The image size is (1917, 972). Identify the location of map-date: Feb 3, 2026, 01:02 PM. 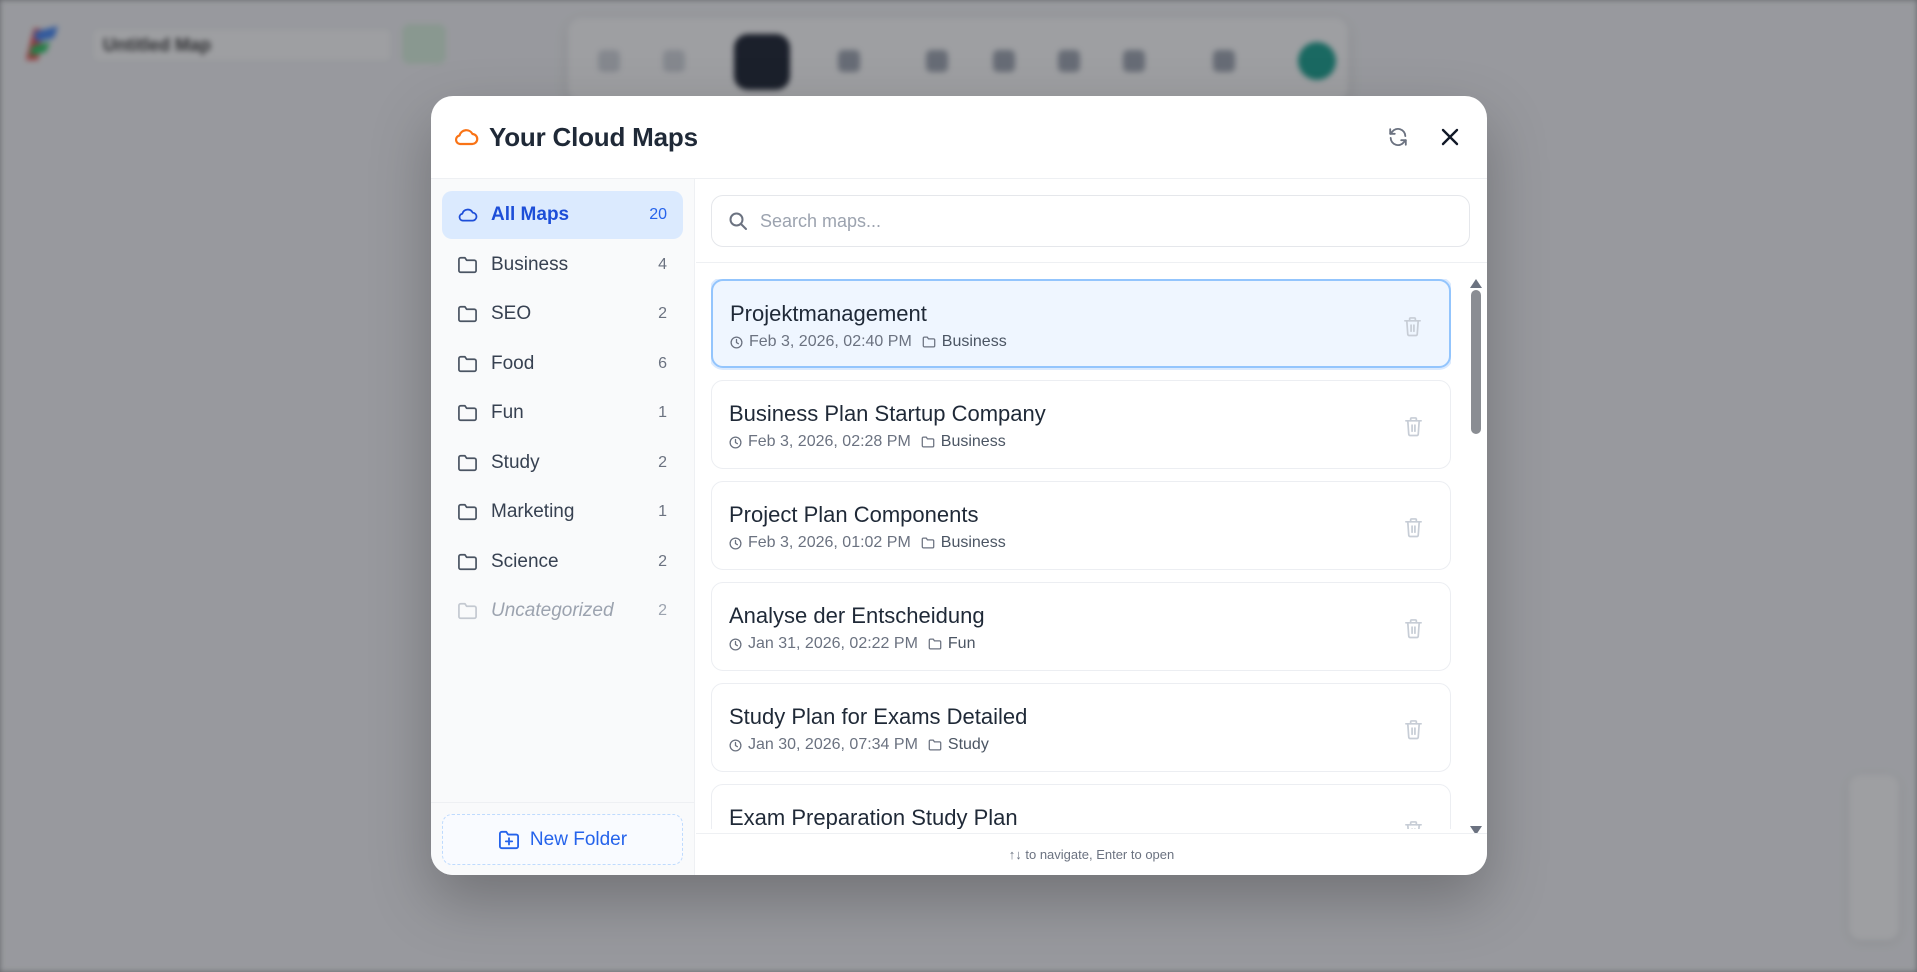
(829, 542).